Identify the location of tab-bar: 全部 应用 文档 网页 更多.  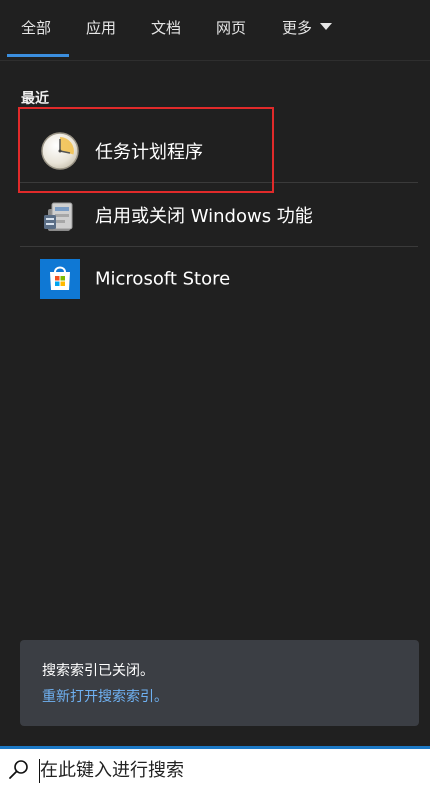
(215, 30).